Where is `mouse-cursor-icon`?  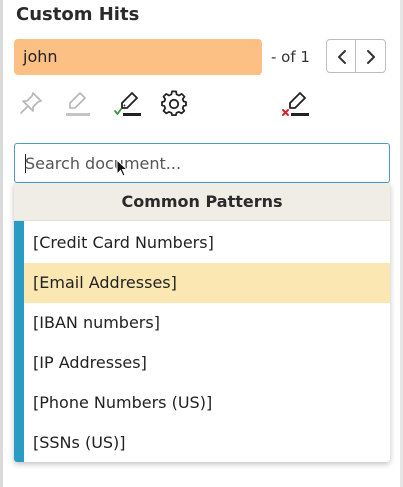 mouse-cursor-icon is located at coordinates (122, 168).